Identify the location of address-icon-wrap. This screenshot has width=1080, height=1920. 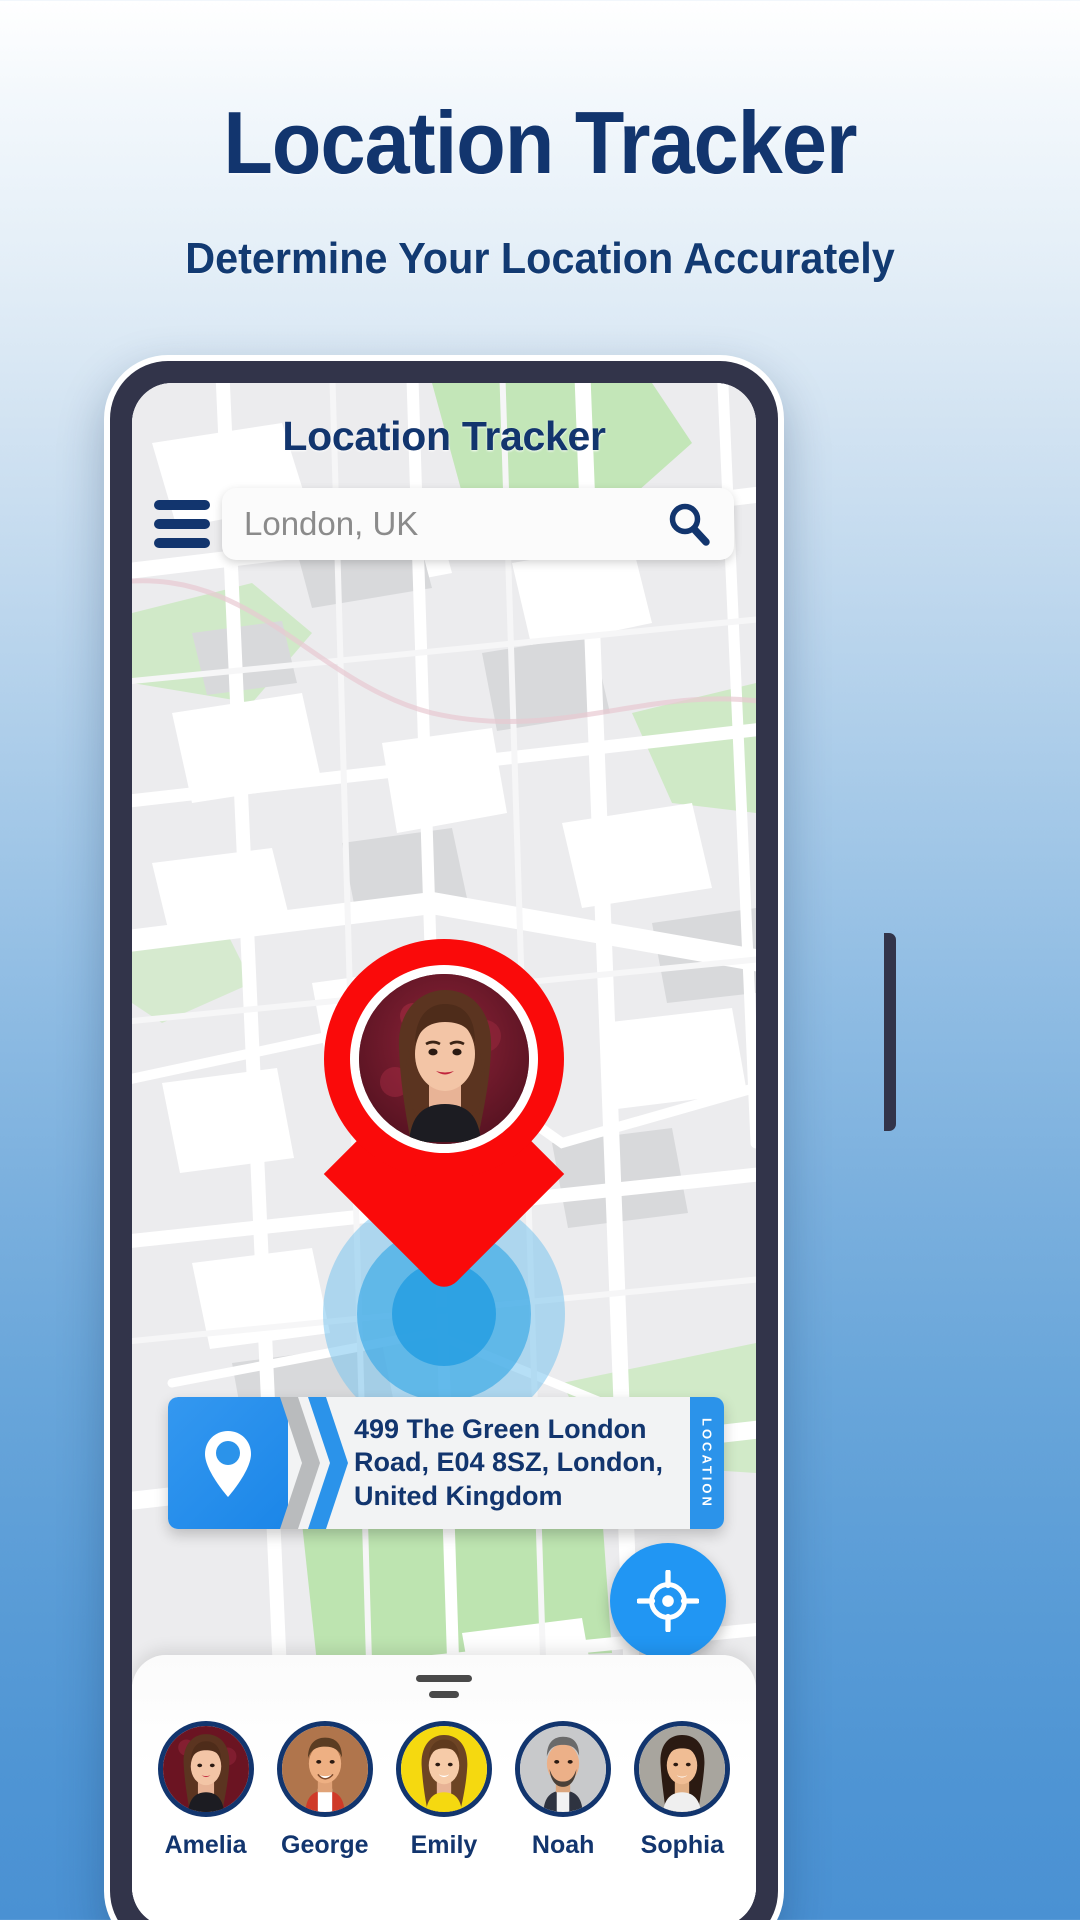
(258, 1463).